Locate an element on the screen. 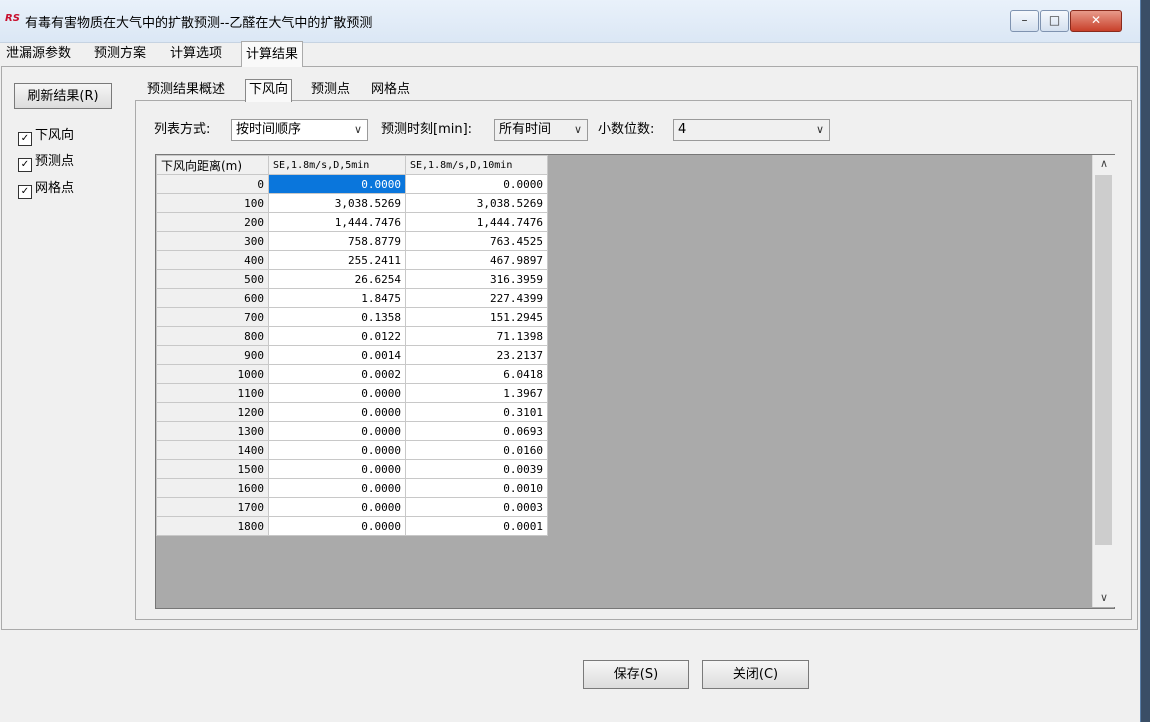  checkbox-prediction-points: ✓ 预测点 is located at coordinates (46, 162).